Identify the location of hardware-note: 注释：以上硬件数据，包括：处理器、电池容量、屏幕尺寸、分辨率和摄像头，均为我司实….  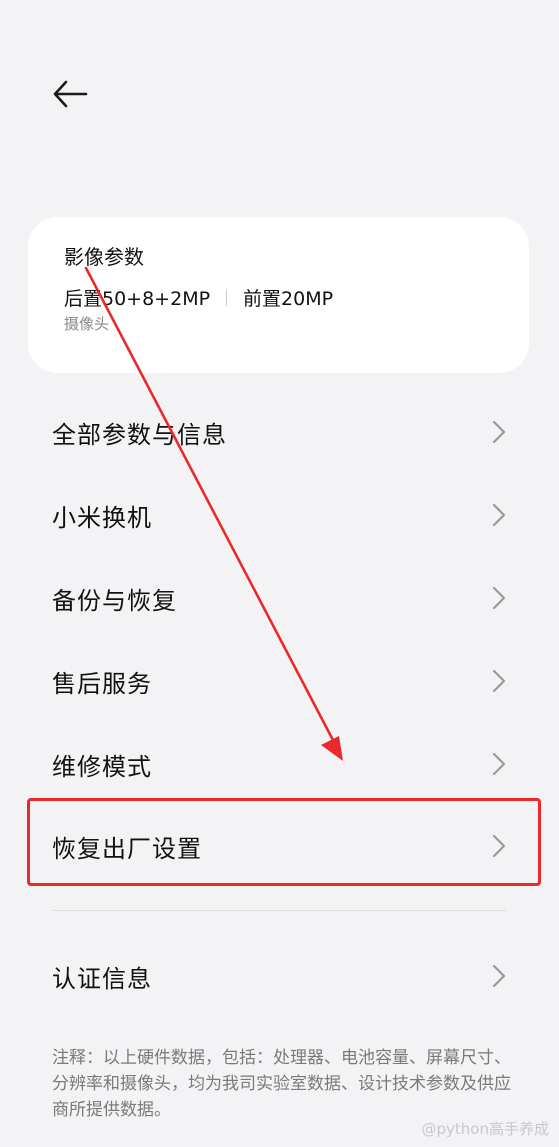
(281, 1084).